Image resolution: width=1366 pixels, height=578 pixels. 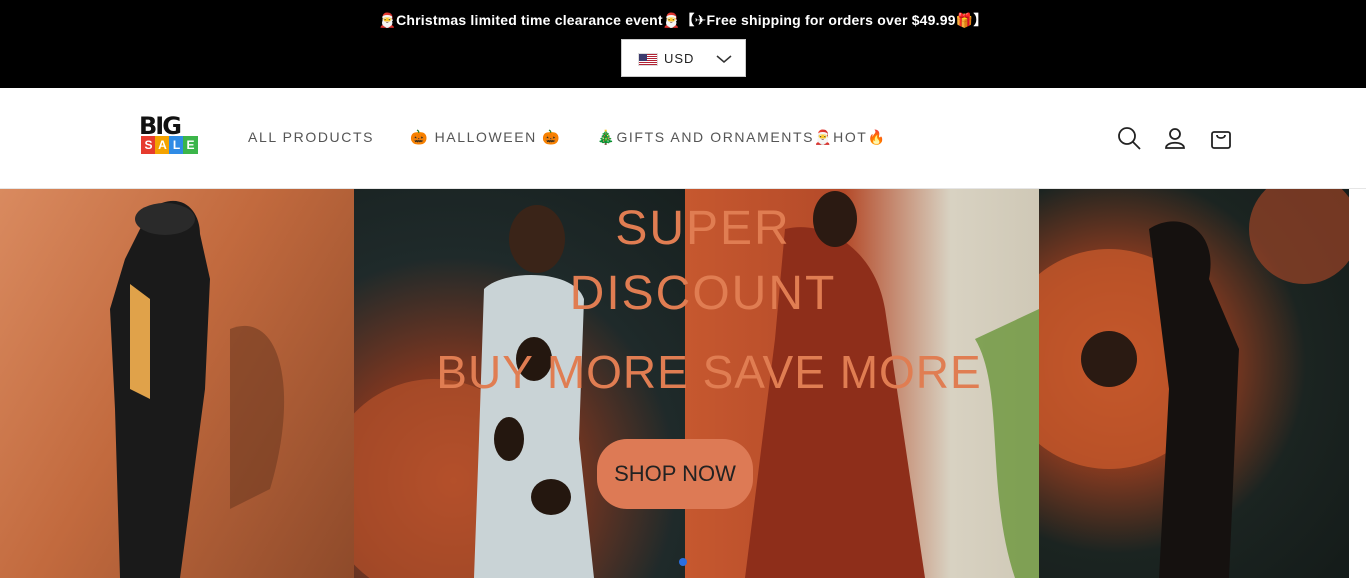 I want to click on logo-big-text: BIG, so click(x=160, y=126).